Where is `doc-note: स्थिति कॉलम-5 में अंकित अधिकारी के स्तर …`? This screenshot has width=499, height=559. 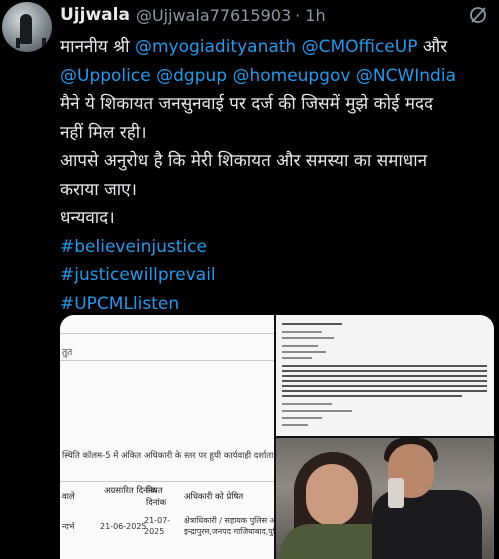
doc-note: स्थिति कॉलम-5 में अंकित अधिकारी के स्तर … is located at coordinates (168, 456).